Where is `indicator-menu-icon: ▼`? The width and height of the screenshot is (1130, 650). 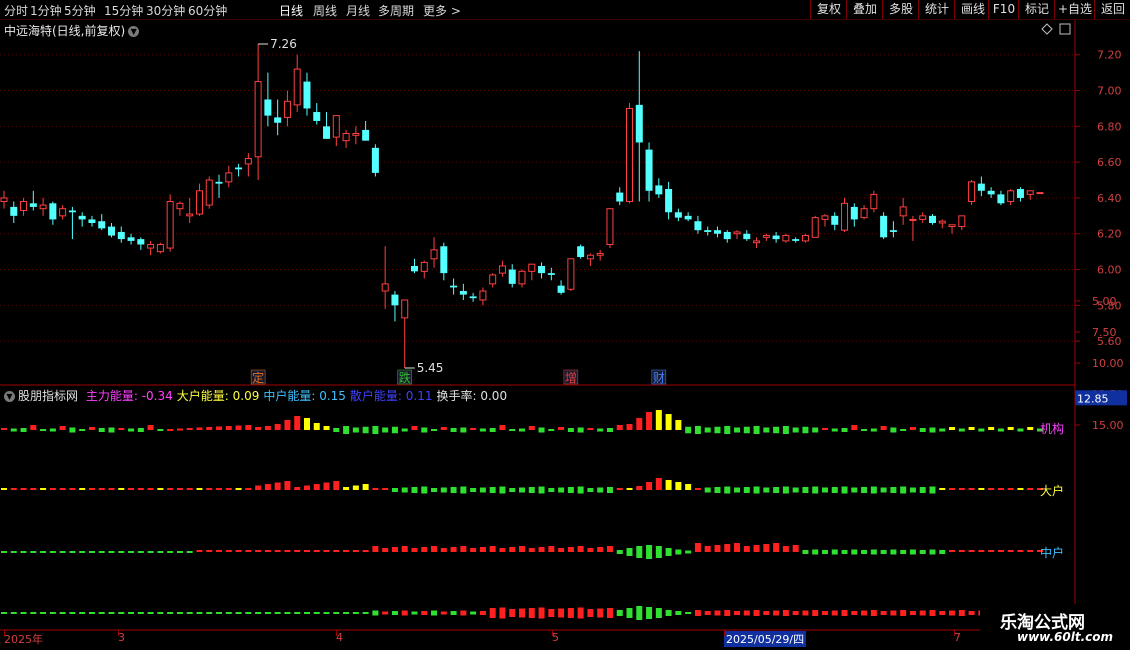
indicator-menu-icon: ▼ is located at coordinates (9, 396).